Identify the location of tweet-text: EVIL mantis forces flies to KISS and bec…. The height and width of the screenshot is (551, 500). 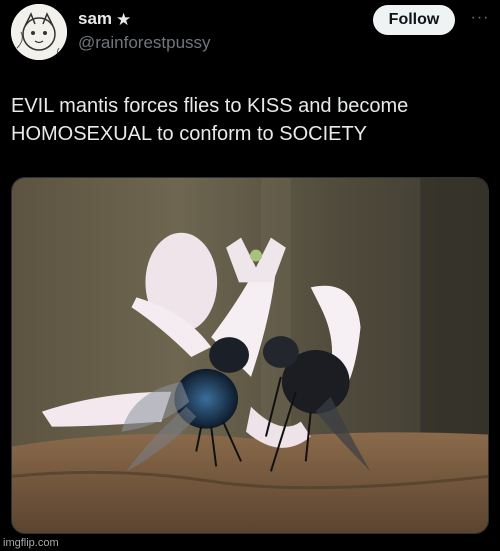
(246, 120).